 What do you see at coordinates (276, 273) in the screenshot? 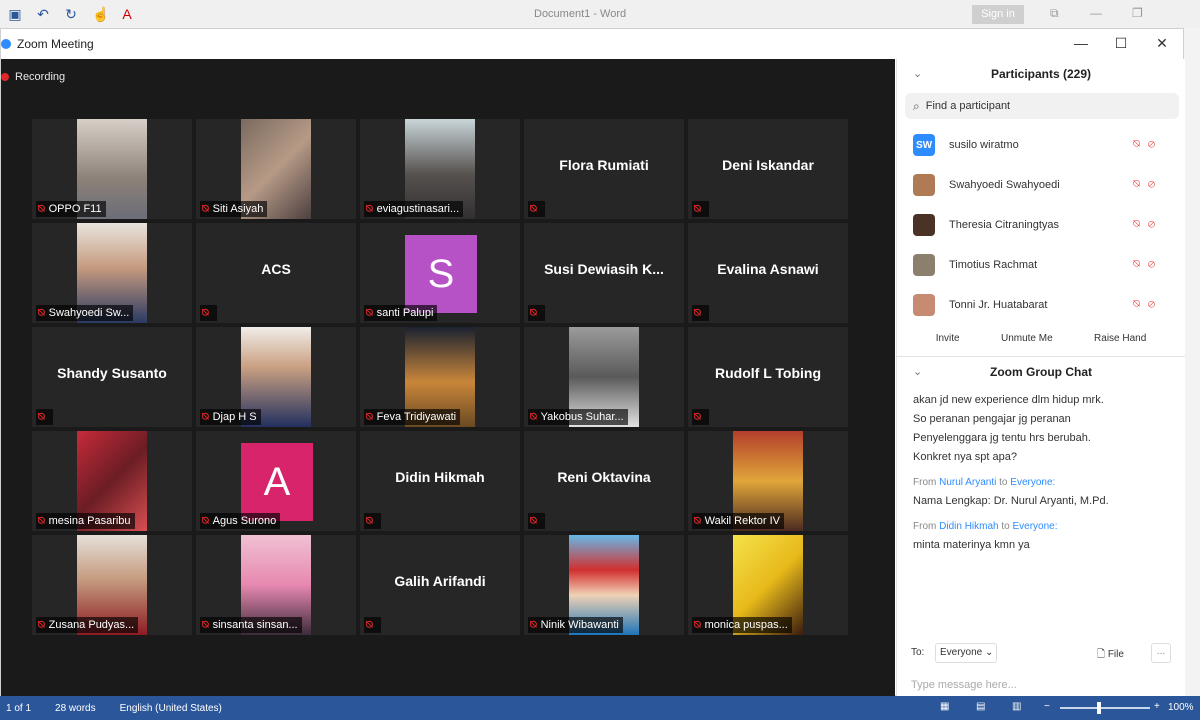
I see `video-tile: ACS ⍉` at bounding box center [276, 273].